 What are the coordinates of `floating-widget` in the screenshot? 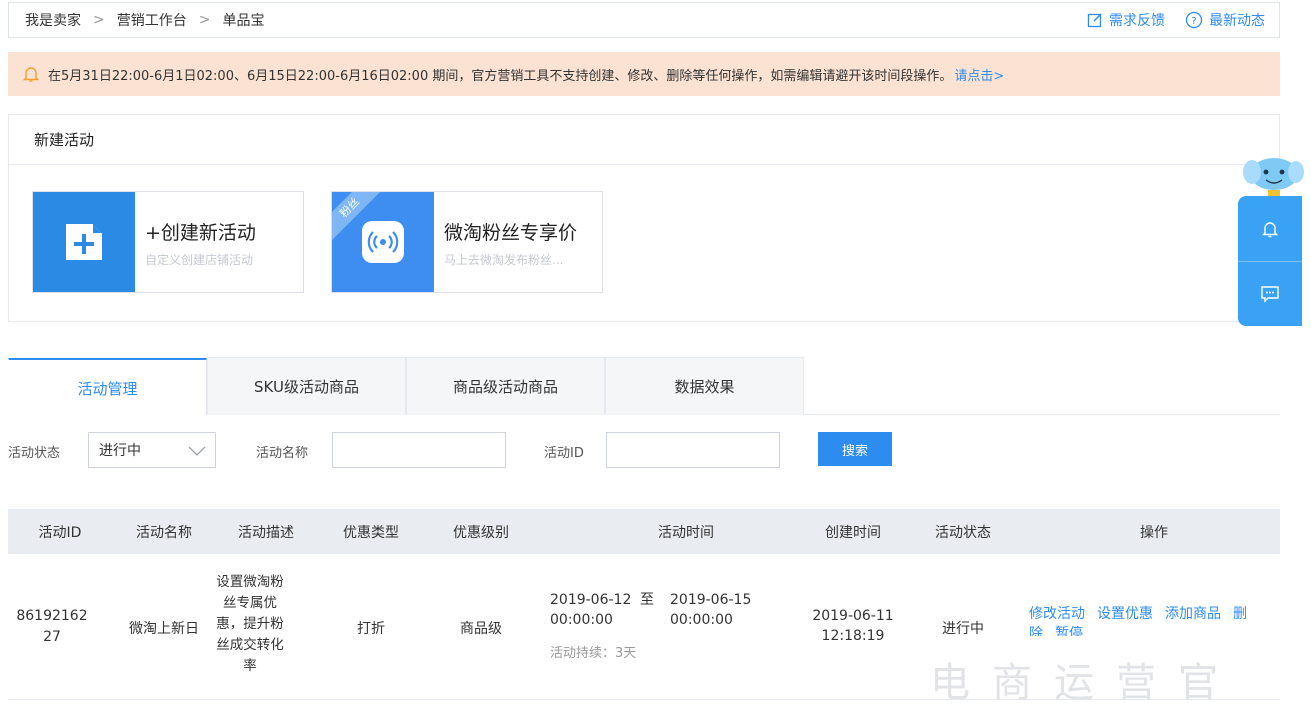 It's located at (1270, 261).